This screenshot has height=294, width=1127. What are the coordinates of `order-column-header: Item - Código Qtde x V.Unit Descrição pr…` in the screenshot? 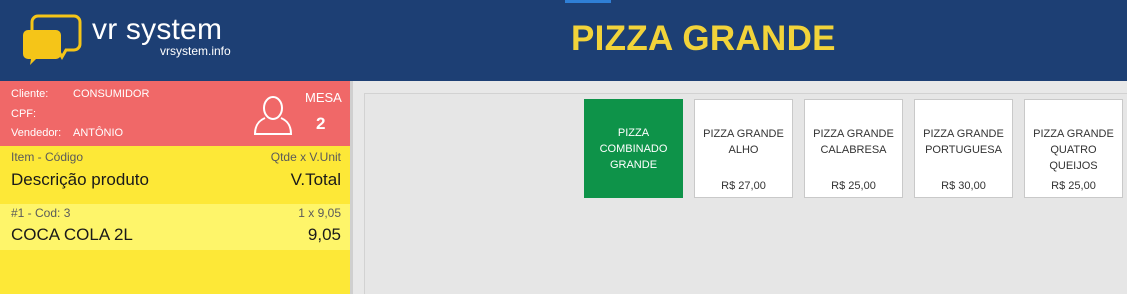 It's located at (175, 173).